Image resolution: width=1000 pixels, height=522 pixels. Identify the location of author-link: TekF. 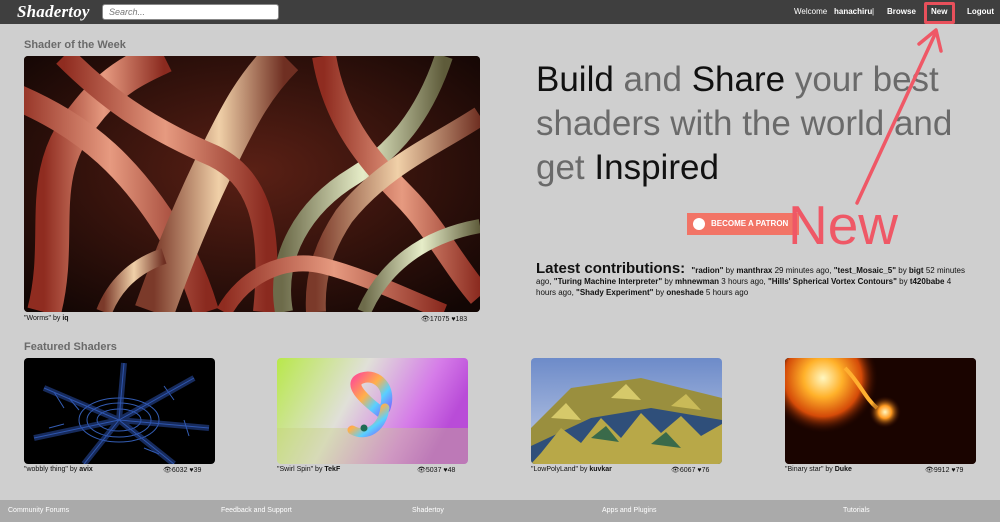
(332, 469).